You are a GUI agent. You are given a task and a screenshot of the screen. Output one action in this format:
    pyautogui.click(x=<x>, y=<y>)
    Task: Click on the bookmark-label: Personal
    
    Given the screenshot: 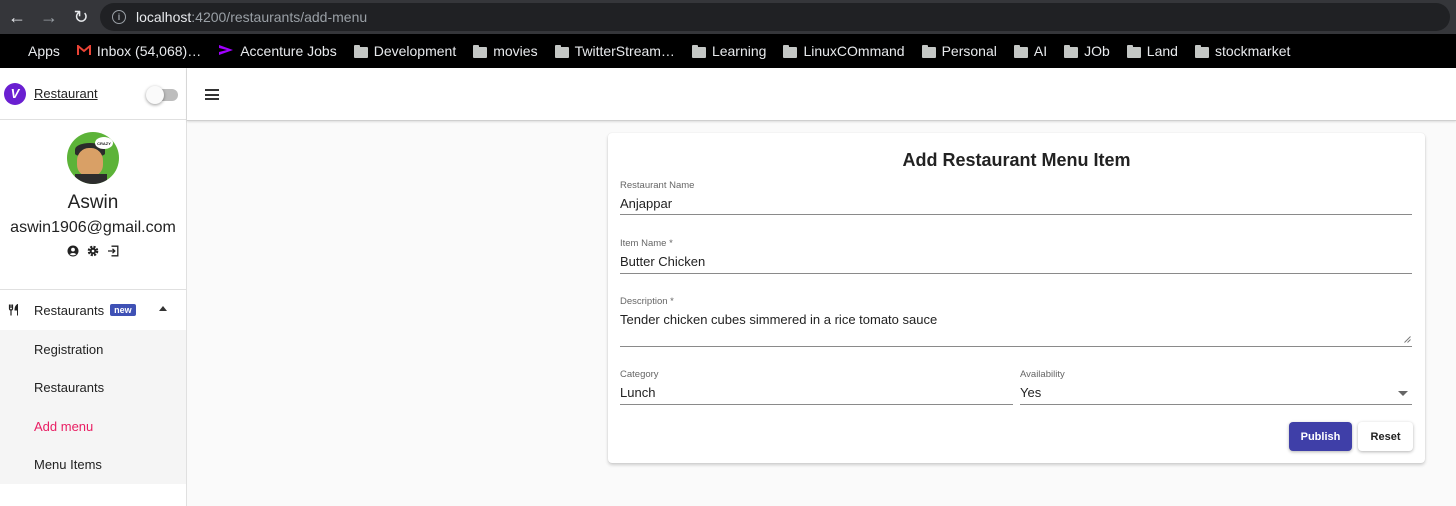 What is the action you would take?
    pyautogui.click(x=969, y=51)
    